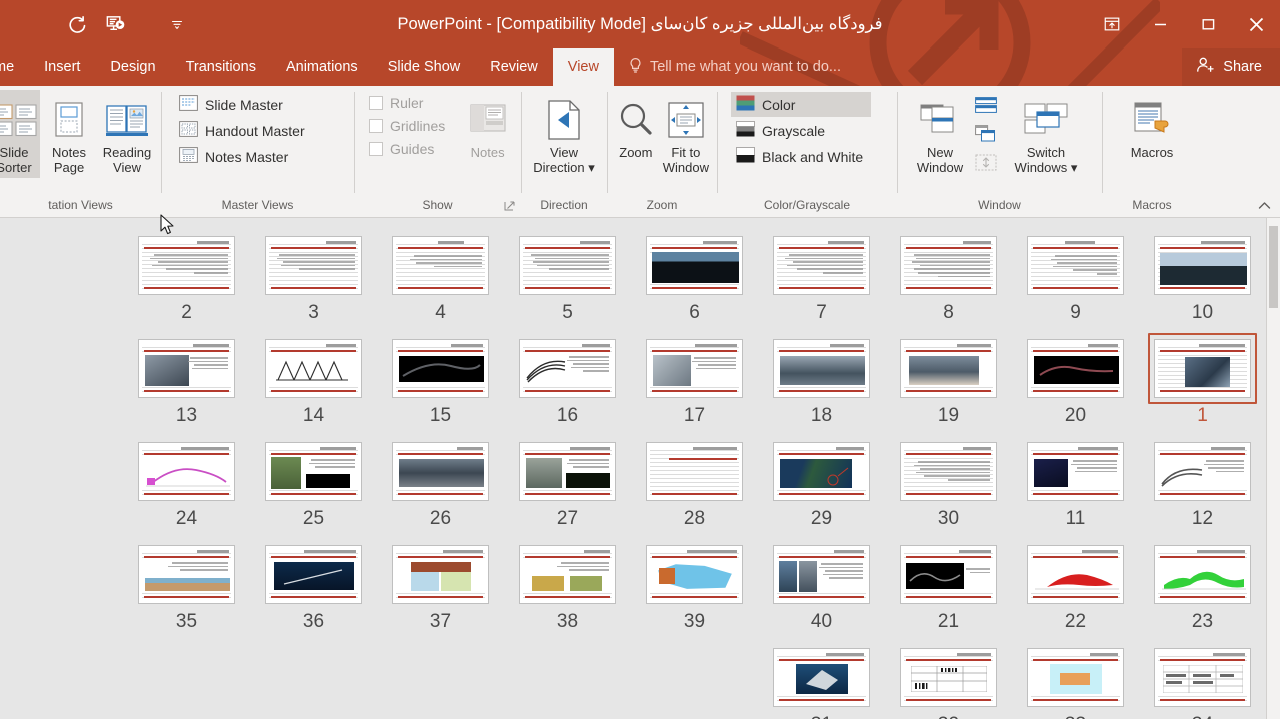 The height and width of the screenshot is (720, 1280). Describe the element at coordinates (1075, 680) in the screenshot. I see `slide-thumbnail-33: 33` at that location.